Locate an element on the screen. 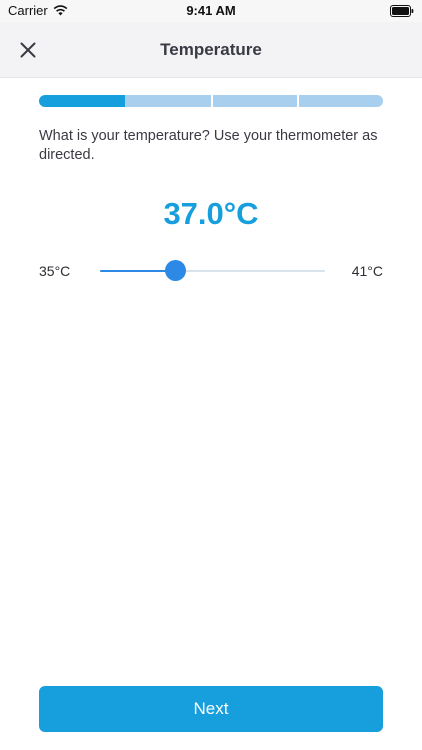  page-title: Temperature is located at coordinates (211, 49).